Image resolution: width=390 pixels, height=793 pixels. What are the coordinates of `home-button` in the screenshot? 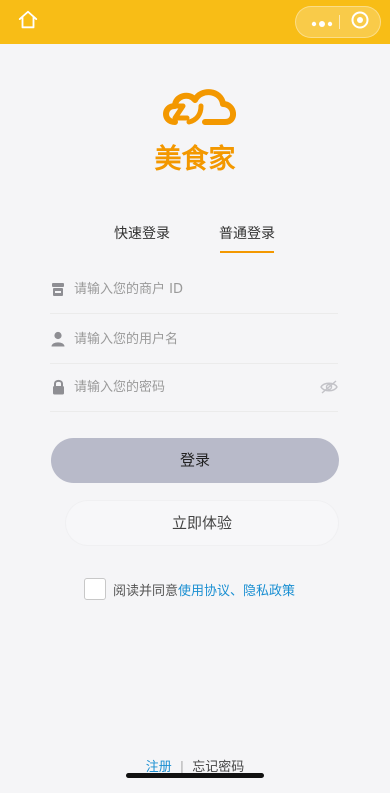 It's located at (28, 22).